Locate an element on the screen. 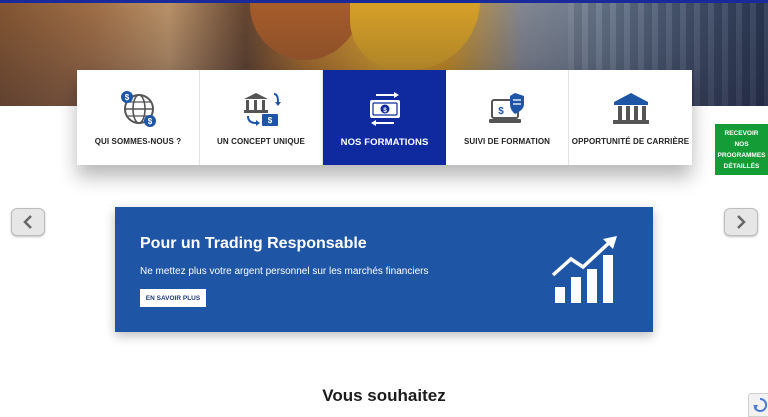 The height and width of the screenshot is (417, 768). menu-item-label: SUIVI DE FORMATION is located at coordinates (507, 141).